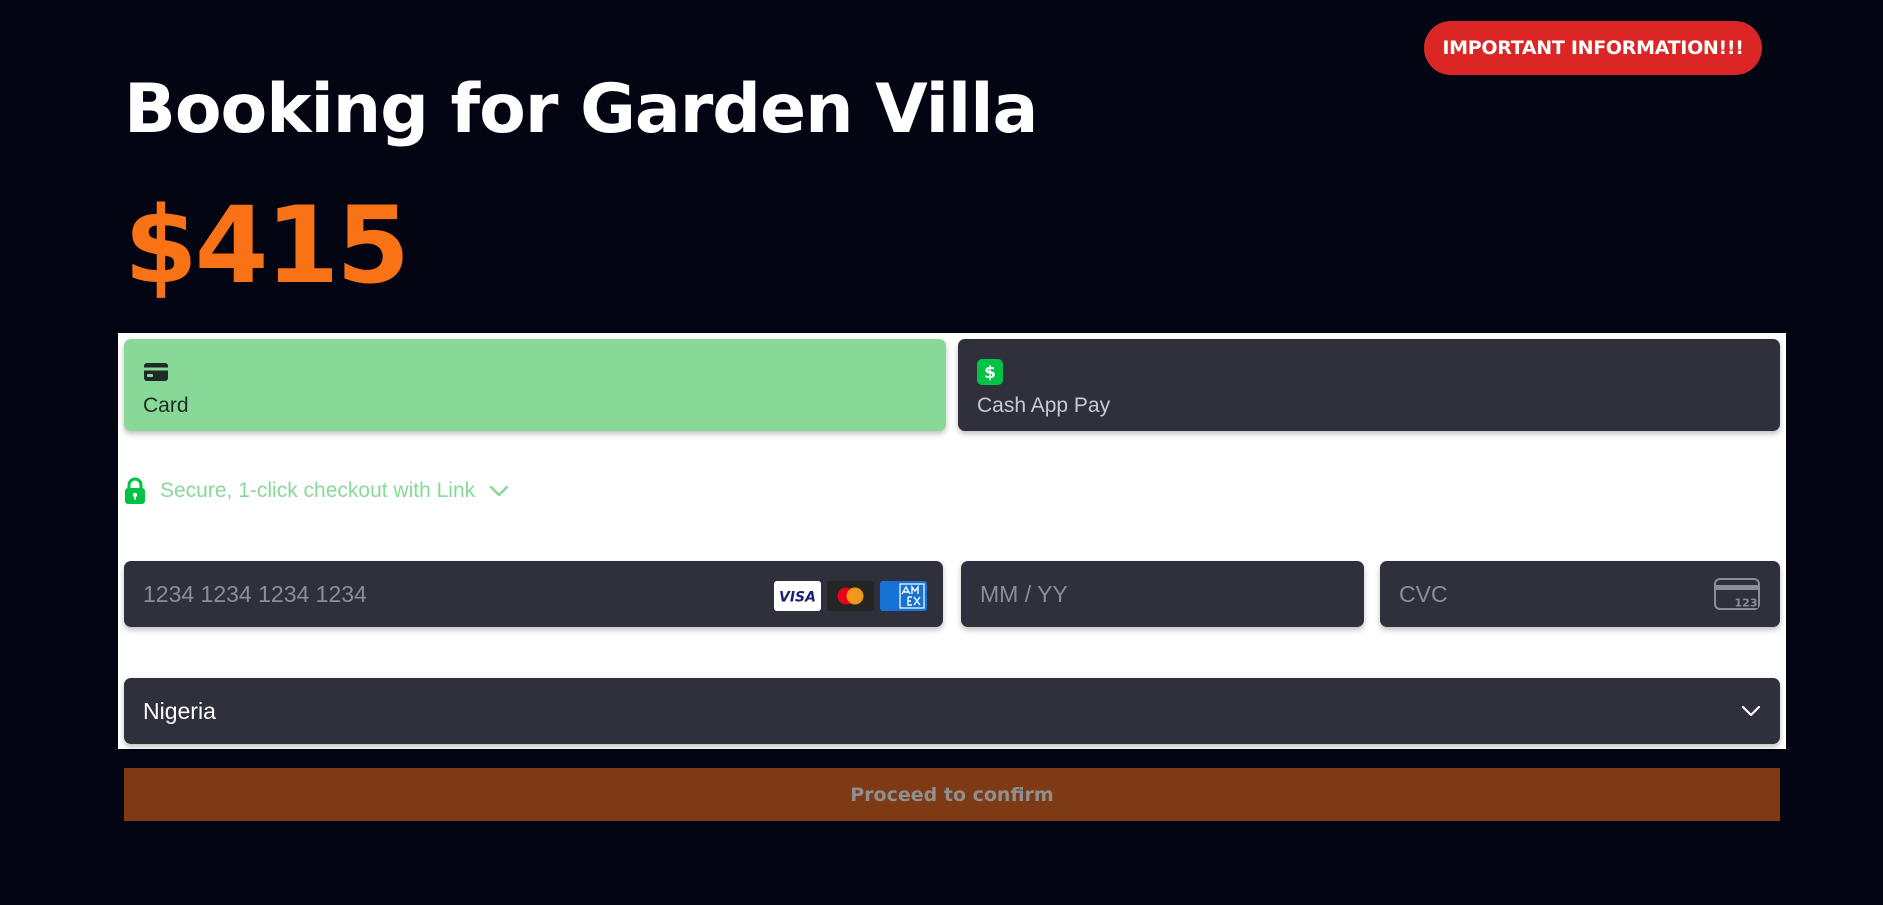 The width and height of the screenshot is (1883, 905). What do you see at coordinates (1593, 48) in the screenshot?
I see `important-information-button: IMPORTANT INFORMATION!!!` at bounding box center [1593, 48].